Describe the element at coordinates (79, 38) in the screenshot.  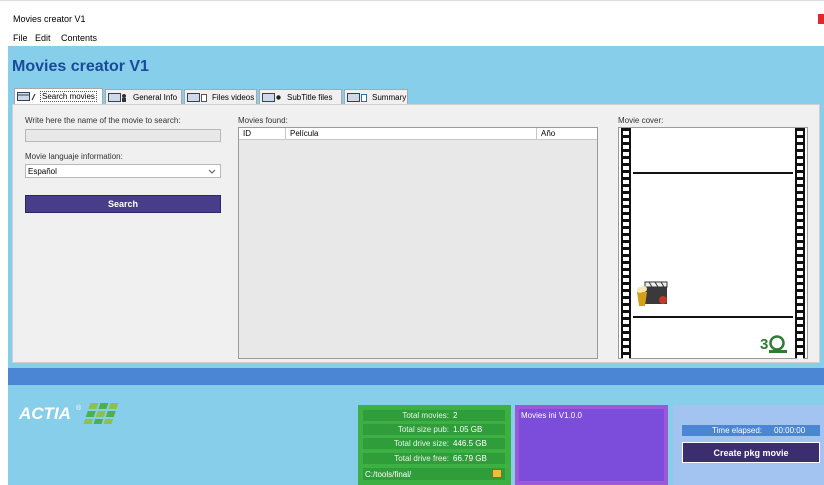
I see `menu-contents: Contents` at that location.